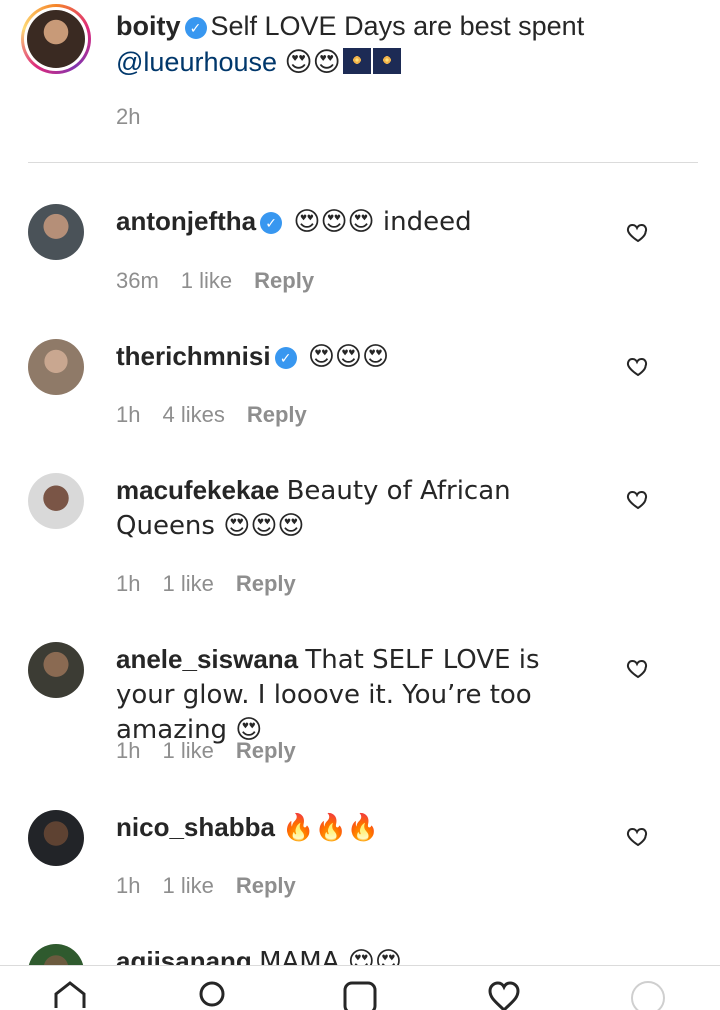 Image resolution: width=720 pixels, height=1010 pixels. What do you see at coordinates (196, 62) in the screenshot?
I see `caption-mention: @lueurhouse` at bounding box center [196, 62].